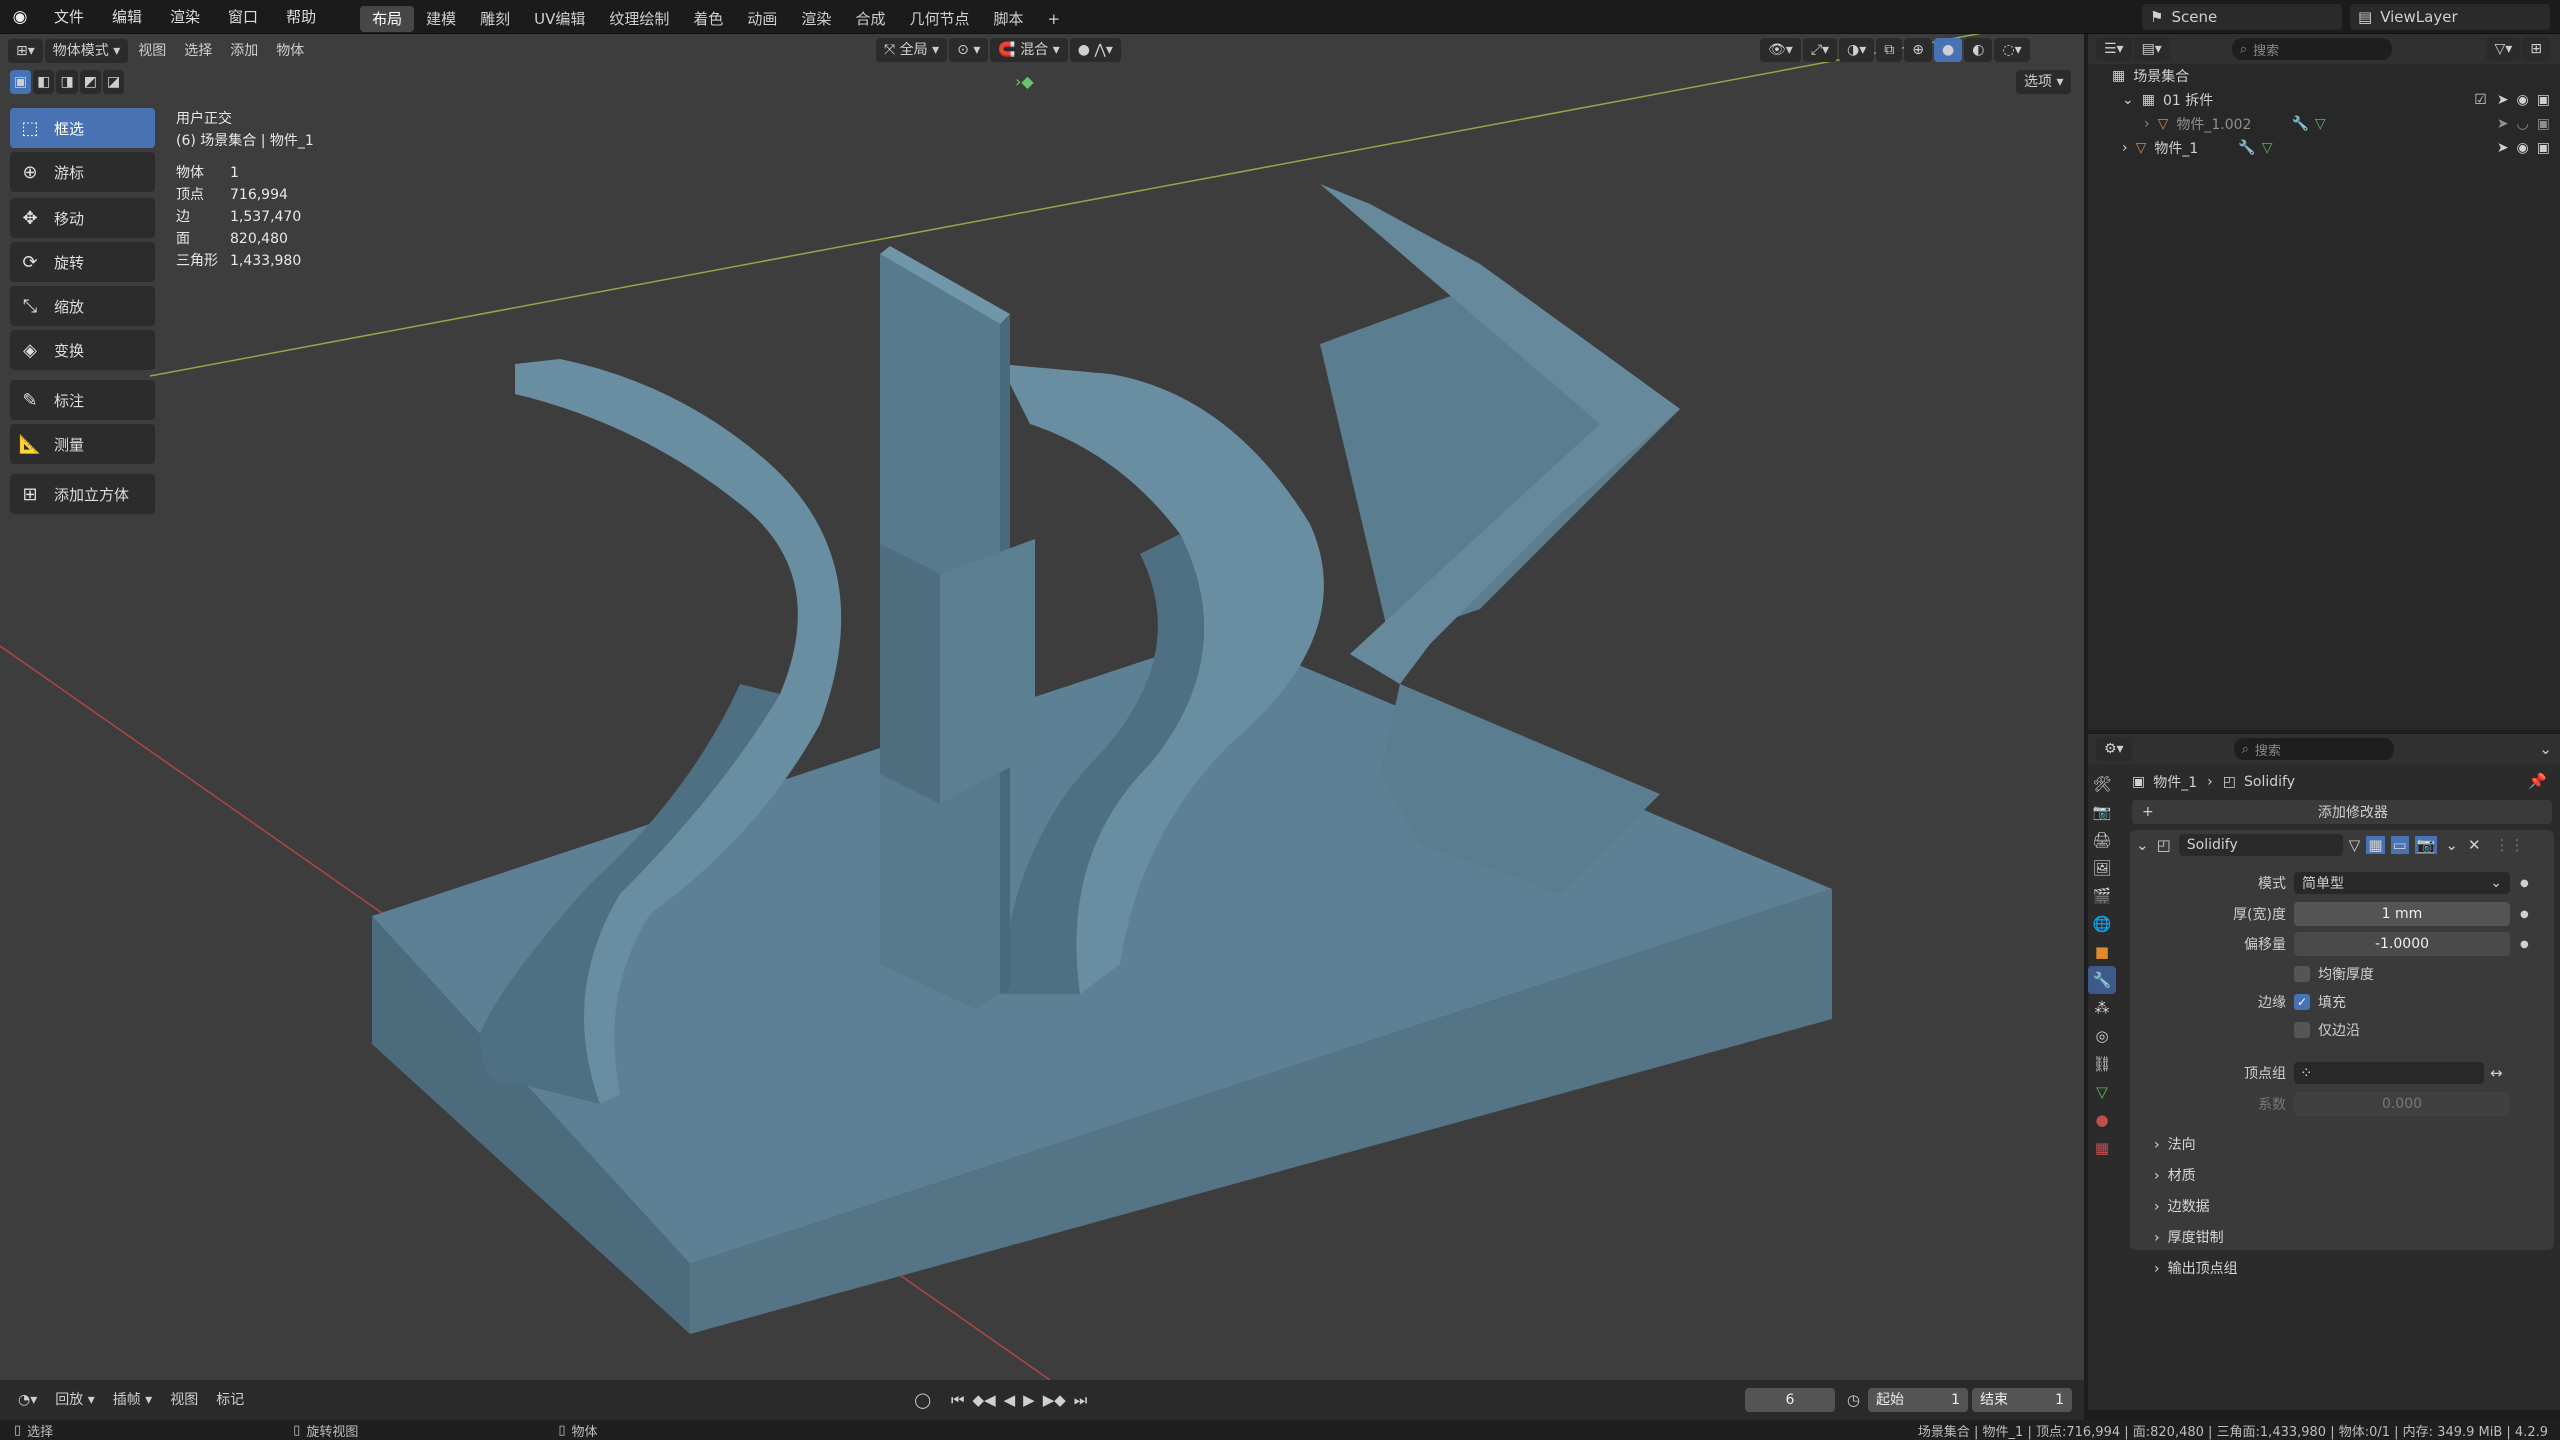 This screenshot has height=1440, width=2560. Describe the element at coordinates (922, 1400) in the screenshot. I see `record-icon: ◯` at that location.